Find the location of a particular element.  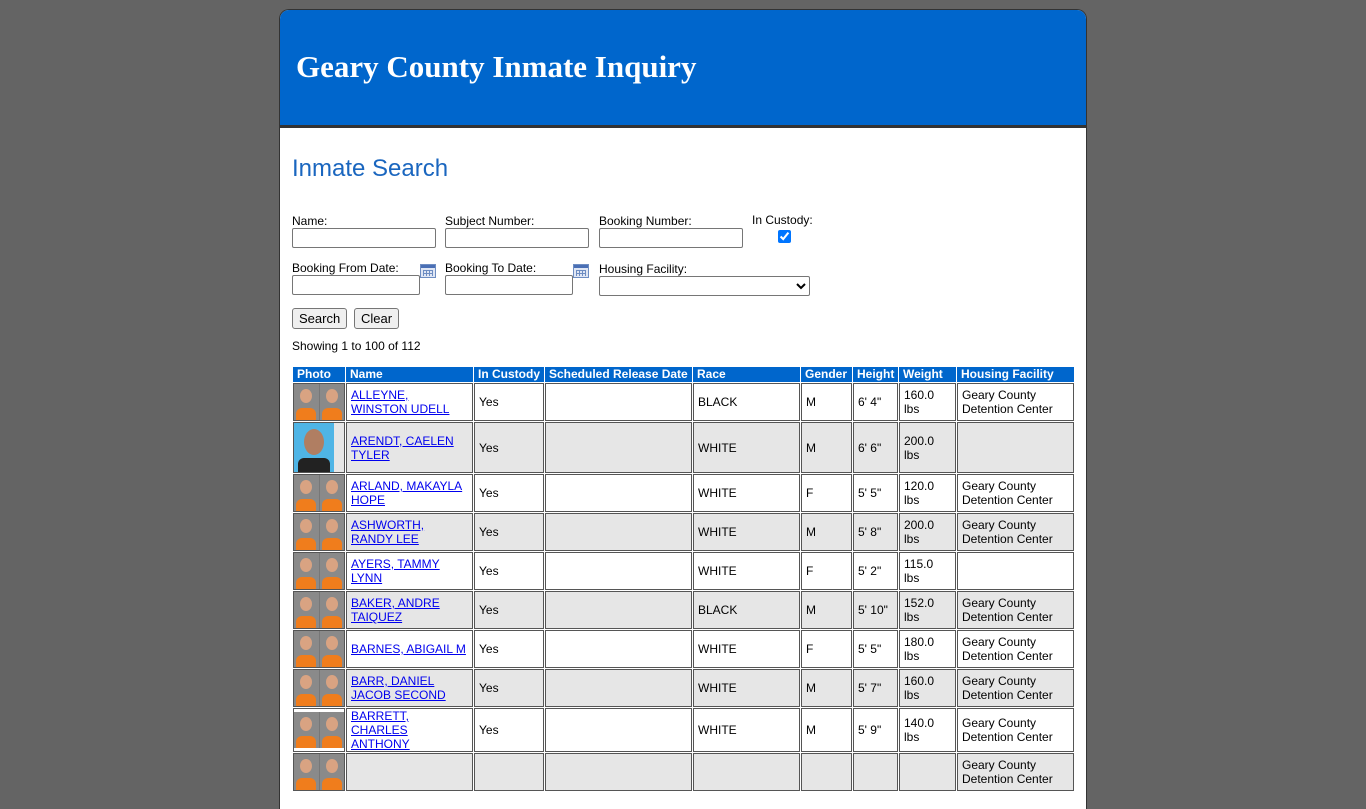

inmate-name-link: BARRETT, CHARLES ANTHONY is located at coordinates (380, 730).